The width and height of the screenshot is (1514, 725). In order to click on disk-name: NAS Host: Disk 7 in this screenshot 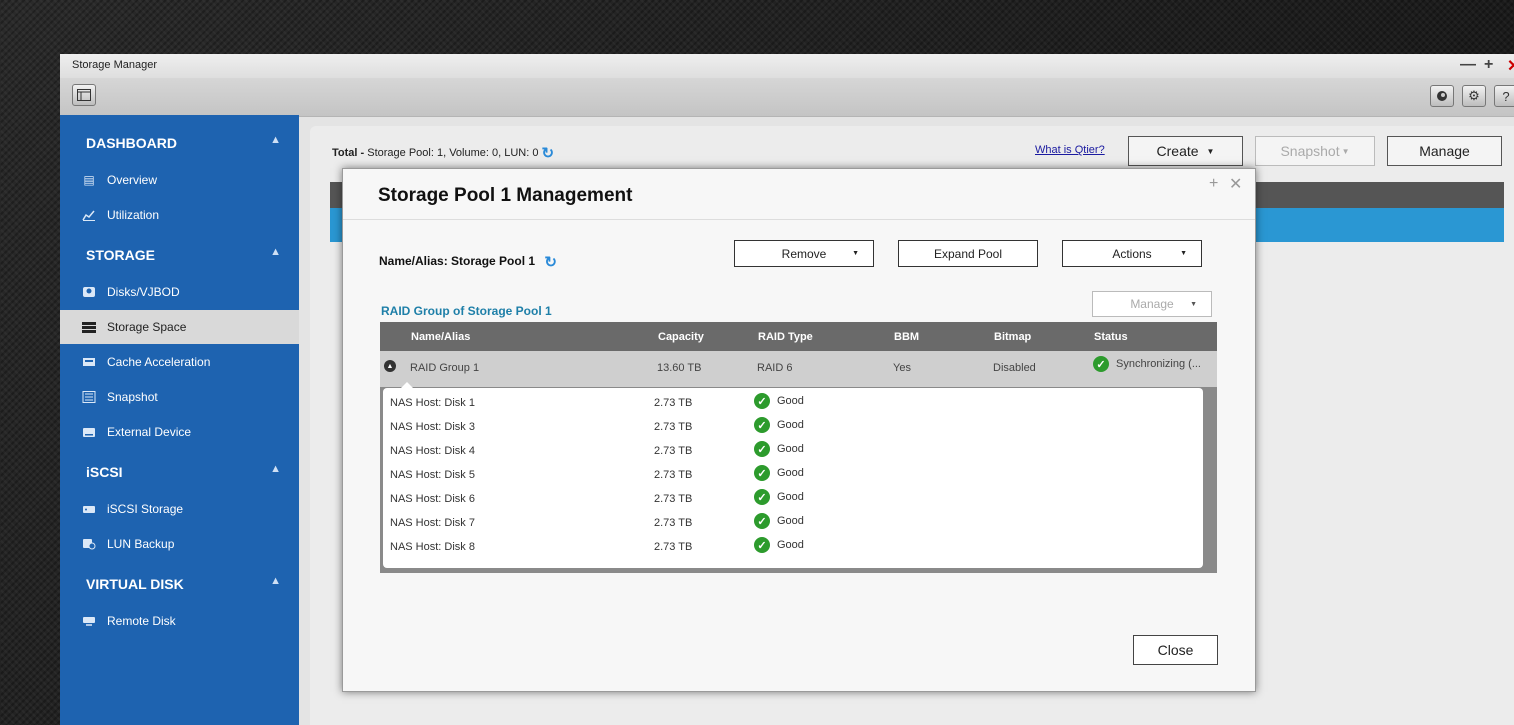, I will do `click(432, 523)`.